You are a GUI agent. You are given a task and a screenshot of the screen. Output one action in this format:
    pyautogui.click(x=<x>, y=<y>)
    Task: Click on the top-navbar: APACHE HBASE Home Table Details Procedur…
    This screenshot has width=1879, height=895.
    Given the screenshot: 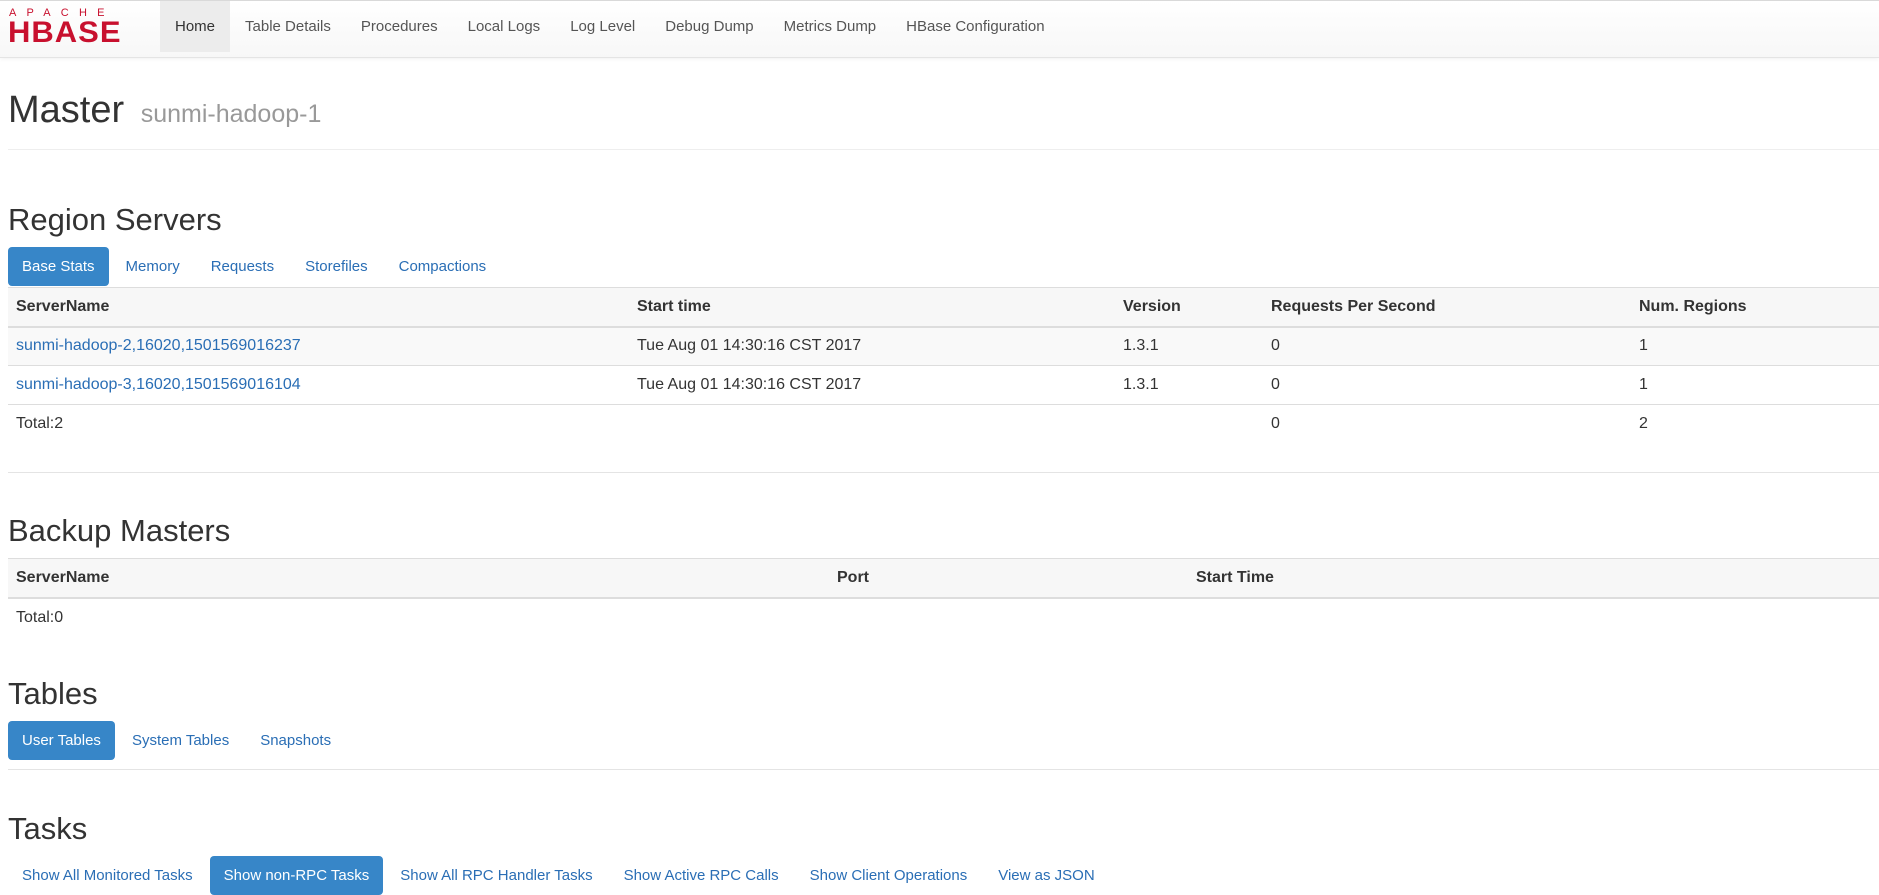 What is the action you would take?
    pyautogui.click(x=939, y=29)
    